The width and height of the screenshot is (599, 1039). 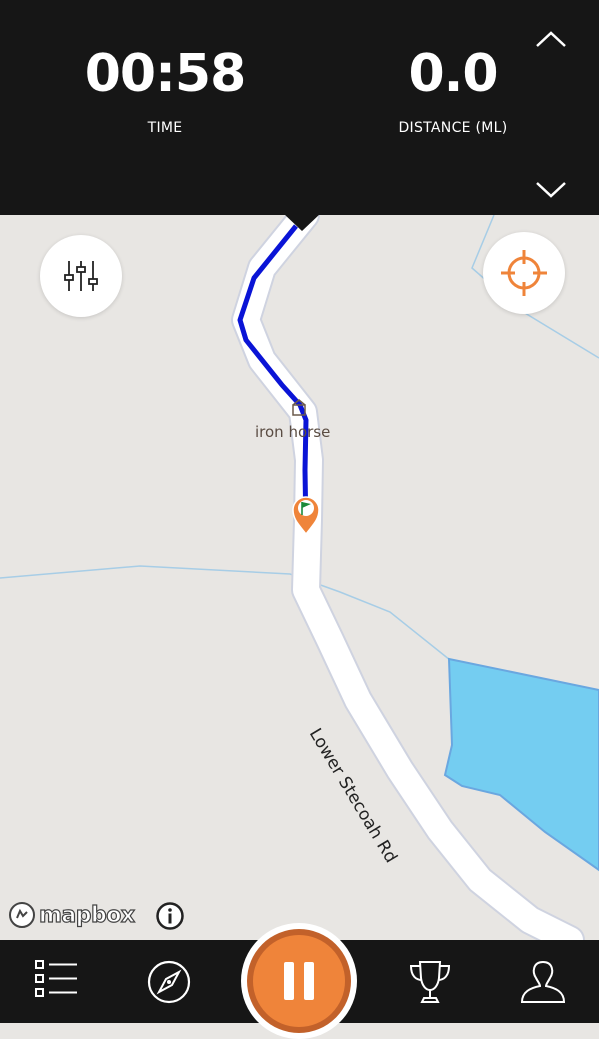 I want to click on sliders-icon, so click(x=81, y=276).